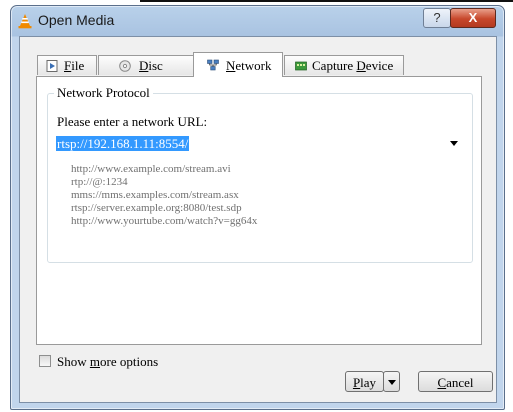  I want to click on file-play-icon, so click(52, 66).